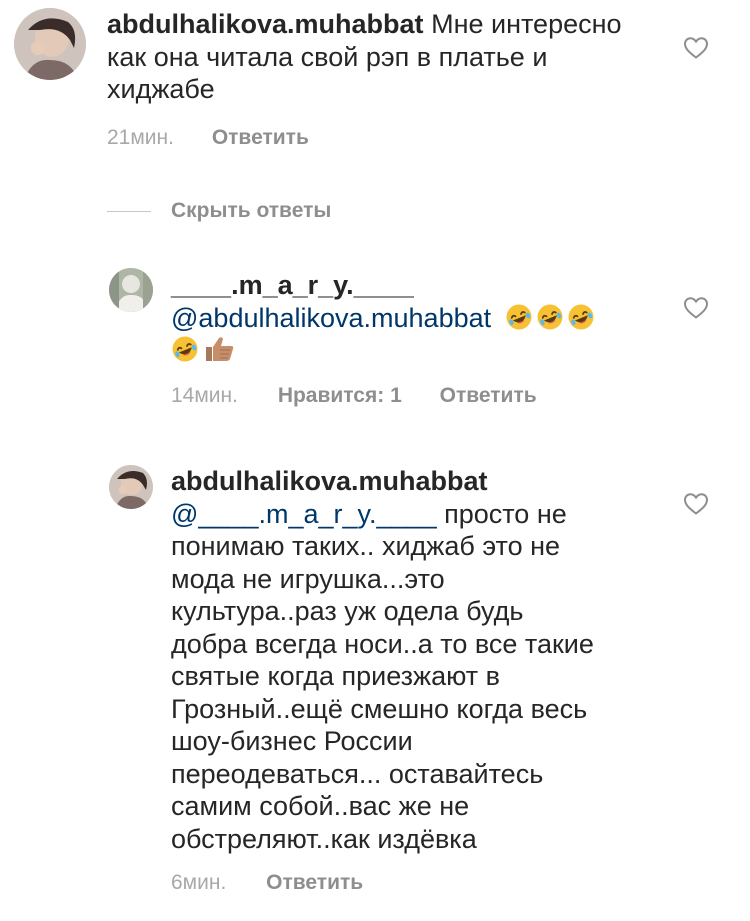  I want to click on reply-text-line: мода не игрушка...это, so click(308, 578).